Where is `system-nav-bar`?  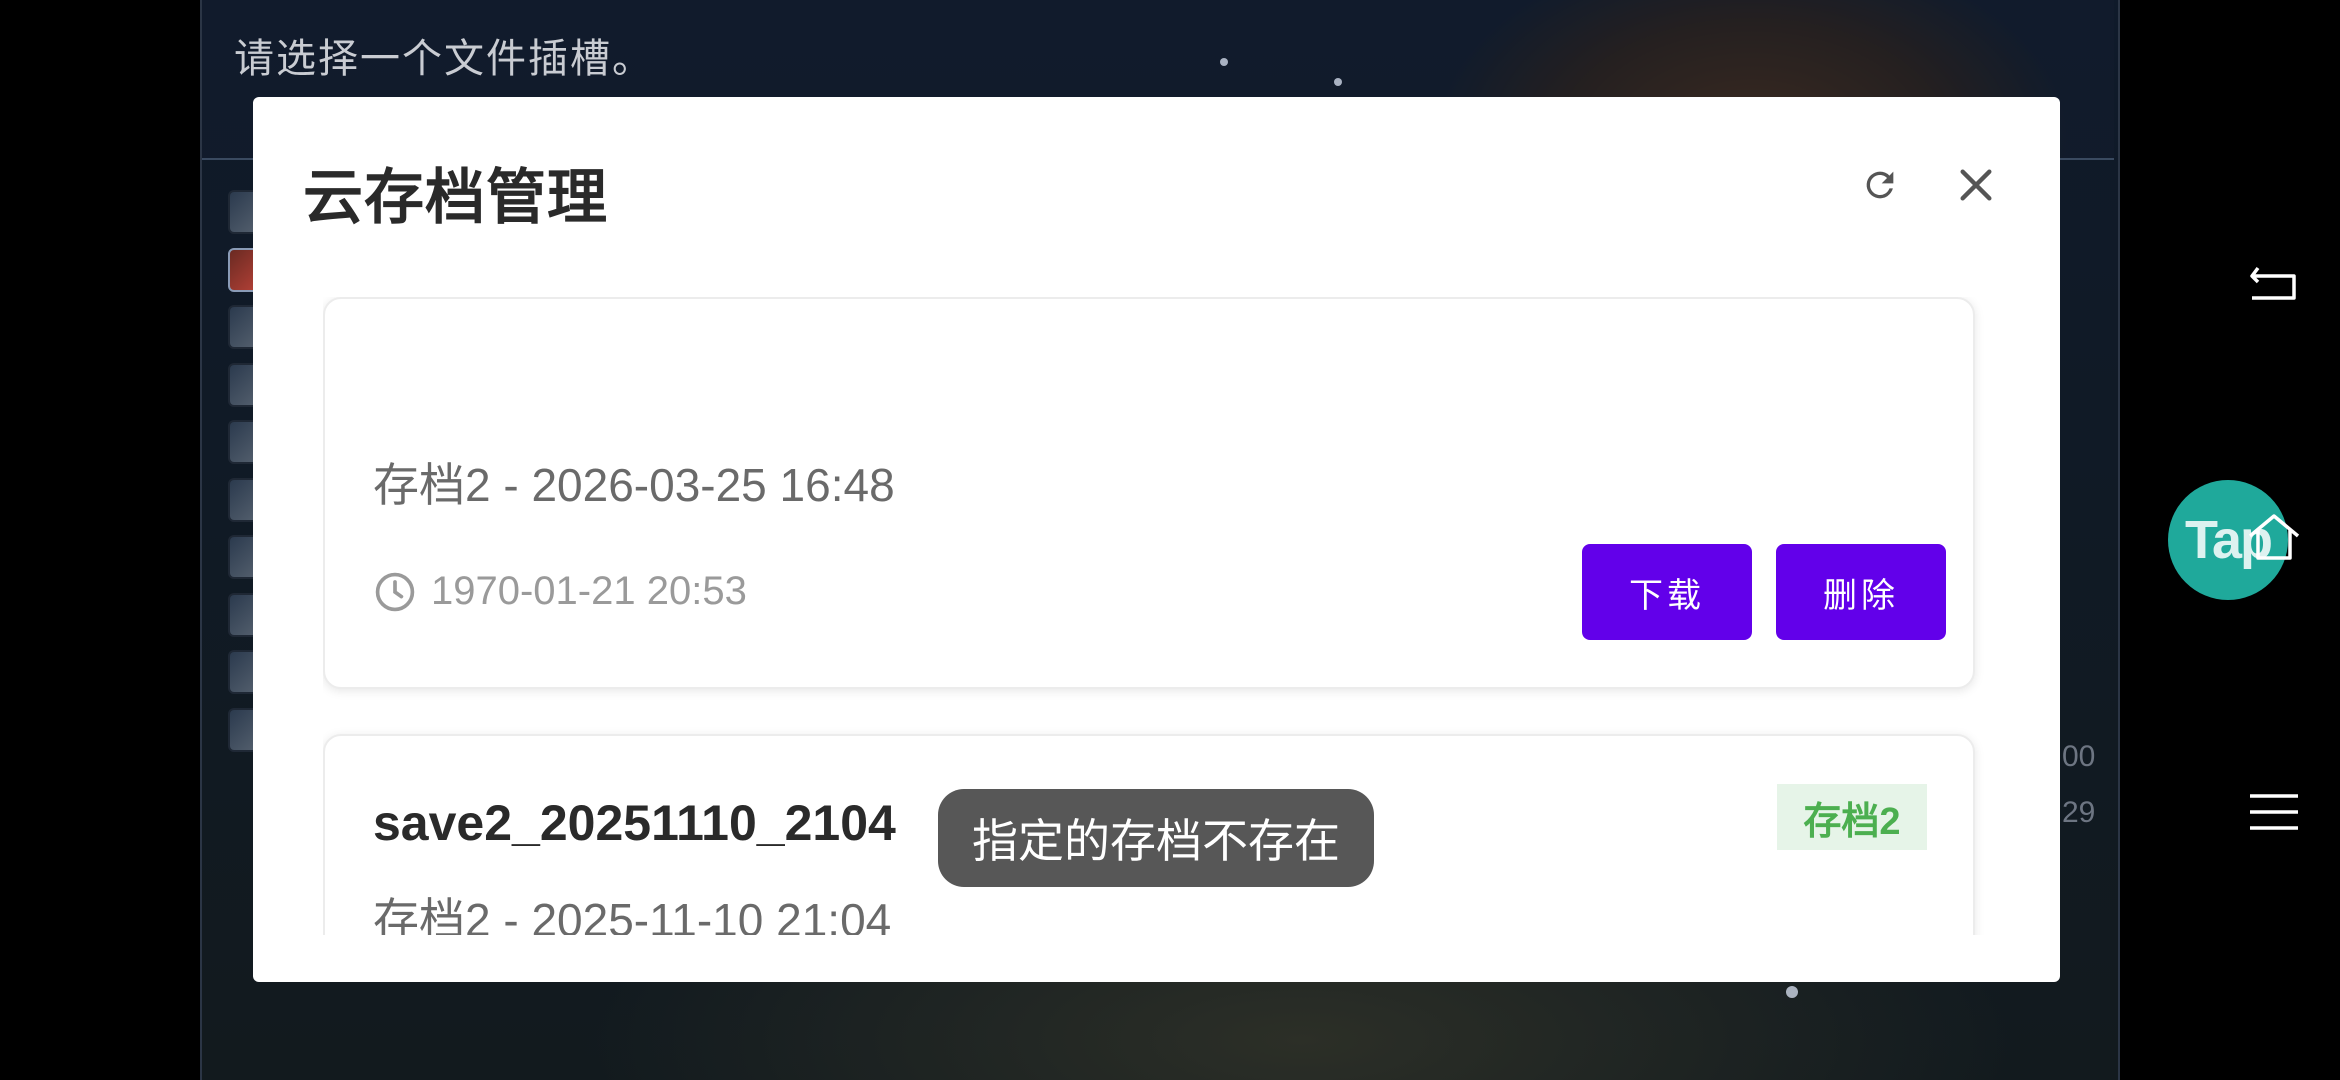
system-nav-bar is located at coordinates (2260, 540).